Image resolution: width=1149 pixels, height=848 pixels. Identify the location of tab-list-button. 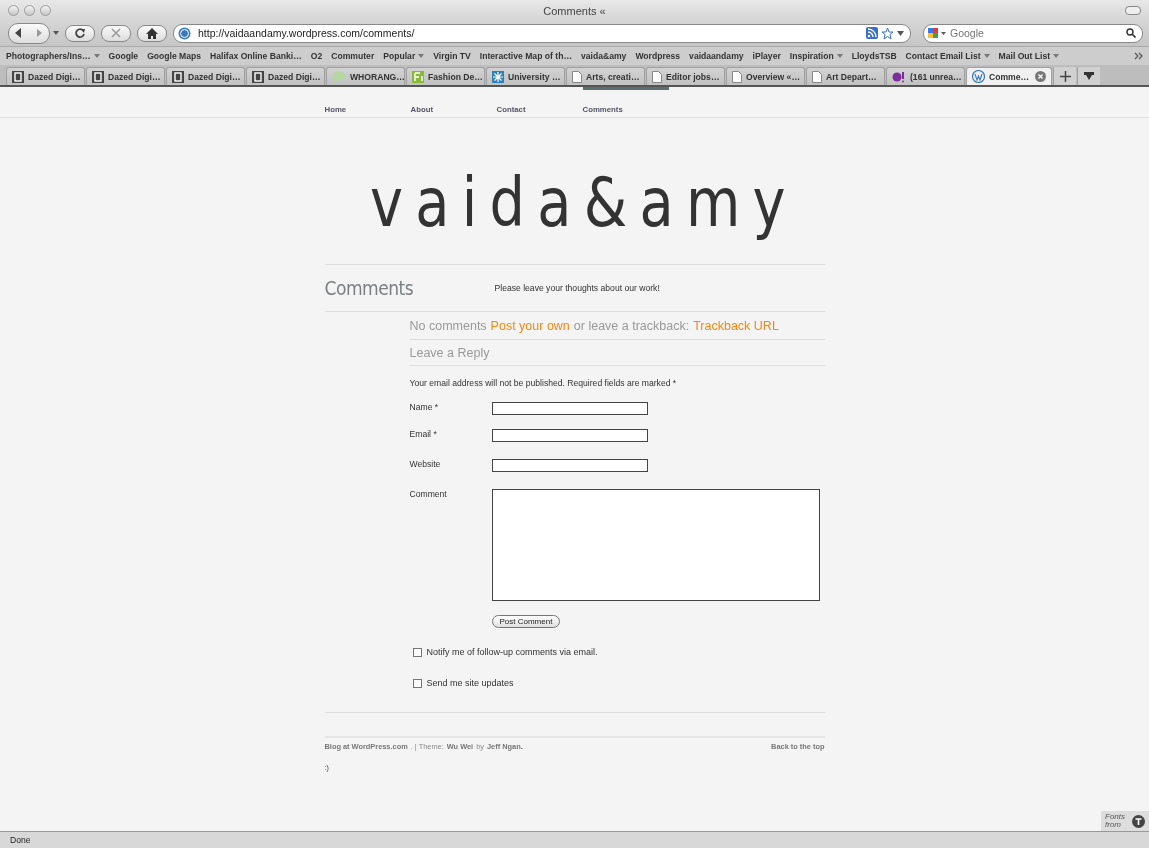
(1088, 76).